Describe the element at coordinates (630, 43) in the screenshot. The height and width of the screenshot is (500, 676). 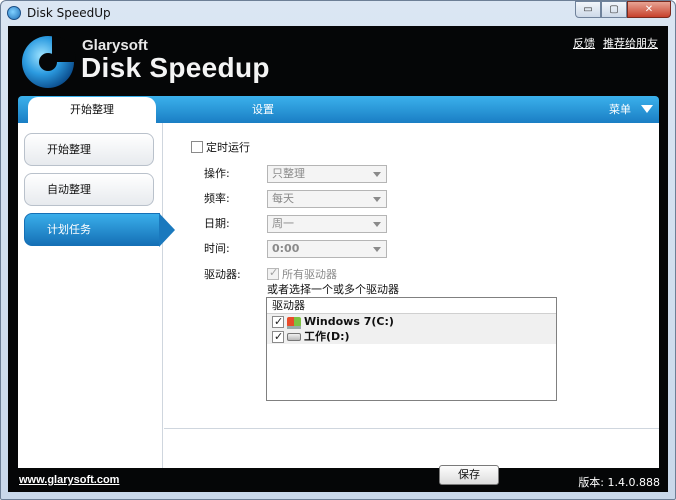
I see `recommend-link: 推荐给朋友` at that location.